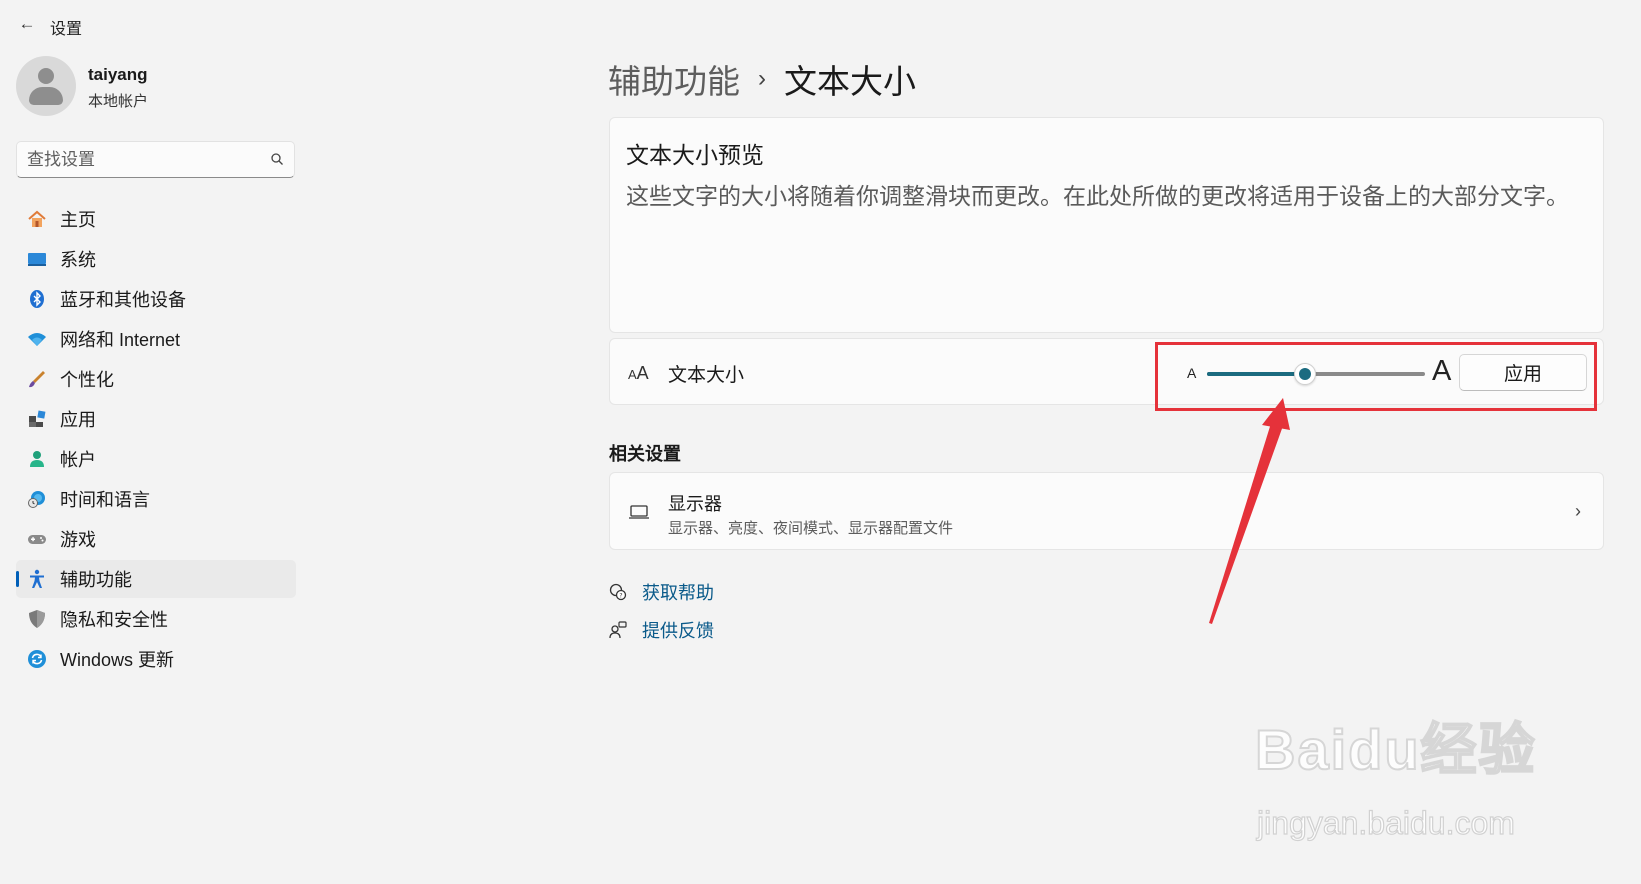 This screenshot has width=1641, height=884. Describe the element at coordinates (37, 299) in the screenshot. I see `bluetooth-icon` at that location.